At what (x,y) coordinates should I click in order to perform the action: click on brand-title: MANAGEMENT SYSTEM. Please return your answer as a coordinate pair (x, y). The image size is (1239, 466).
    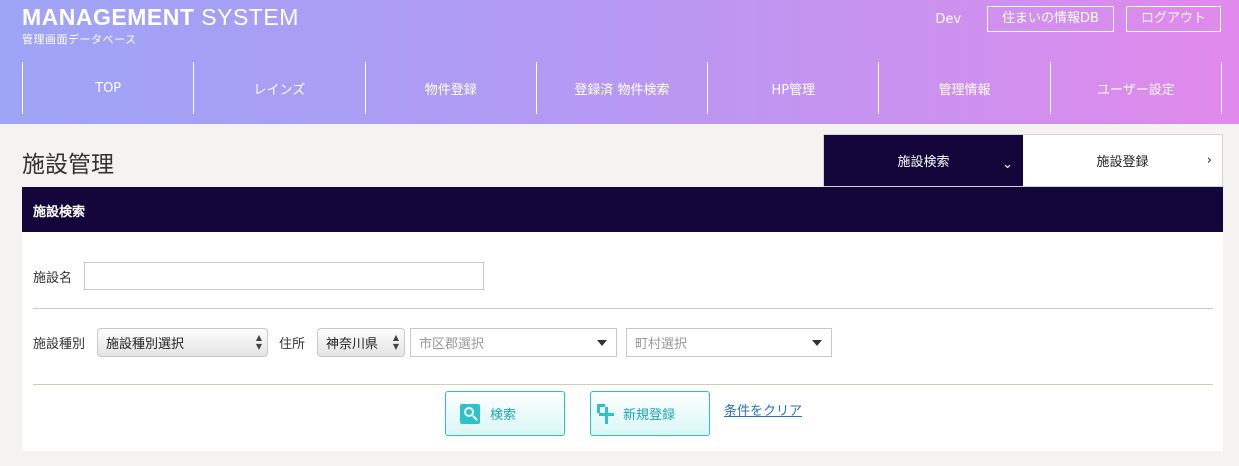
    Looking at the image, I should click on (160, 17).